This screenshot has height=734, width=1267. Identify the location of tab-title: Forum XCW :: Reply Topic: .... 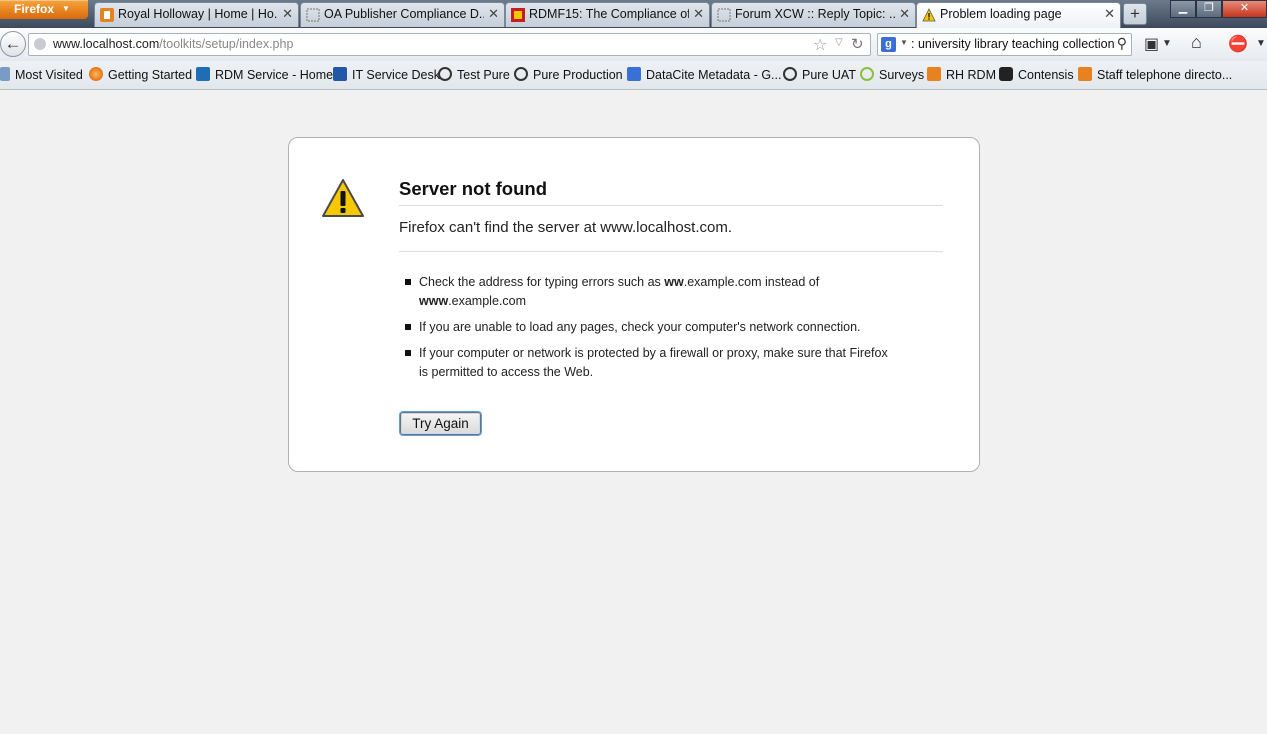
(815, 14).